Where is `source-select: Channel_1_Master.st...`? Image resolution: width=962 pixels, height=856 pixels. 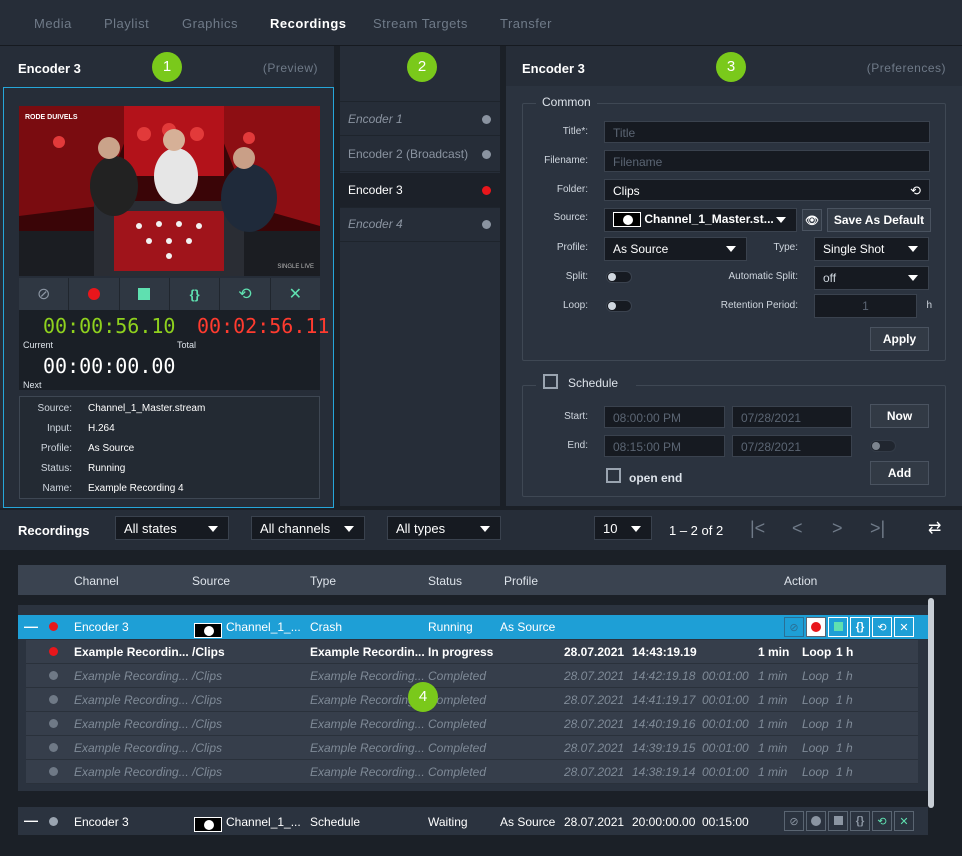
source-select: Channel_1_Master.st... is located at coordinates (700, 220).